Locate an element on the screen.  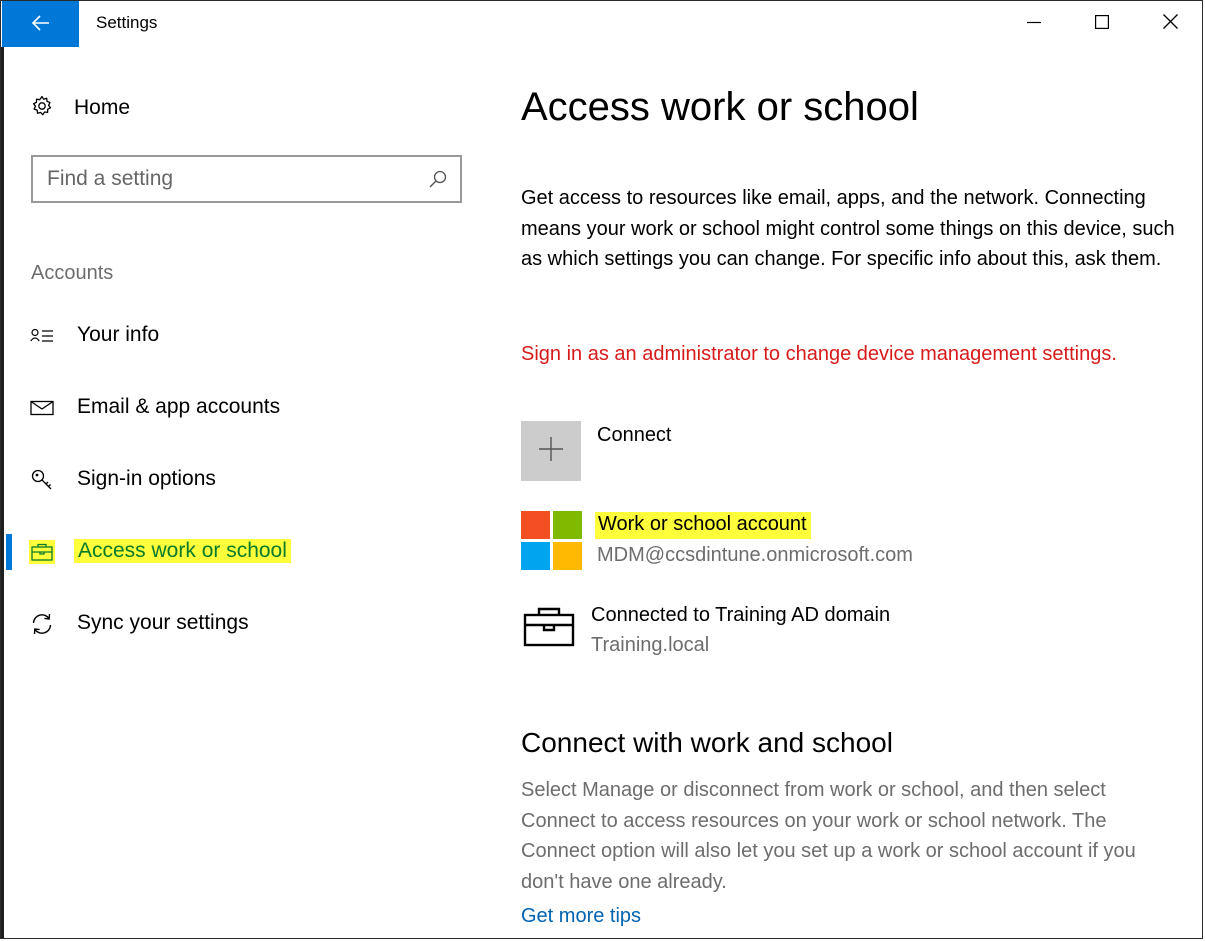
maximize-icon is located at coordinates (1102, 24).